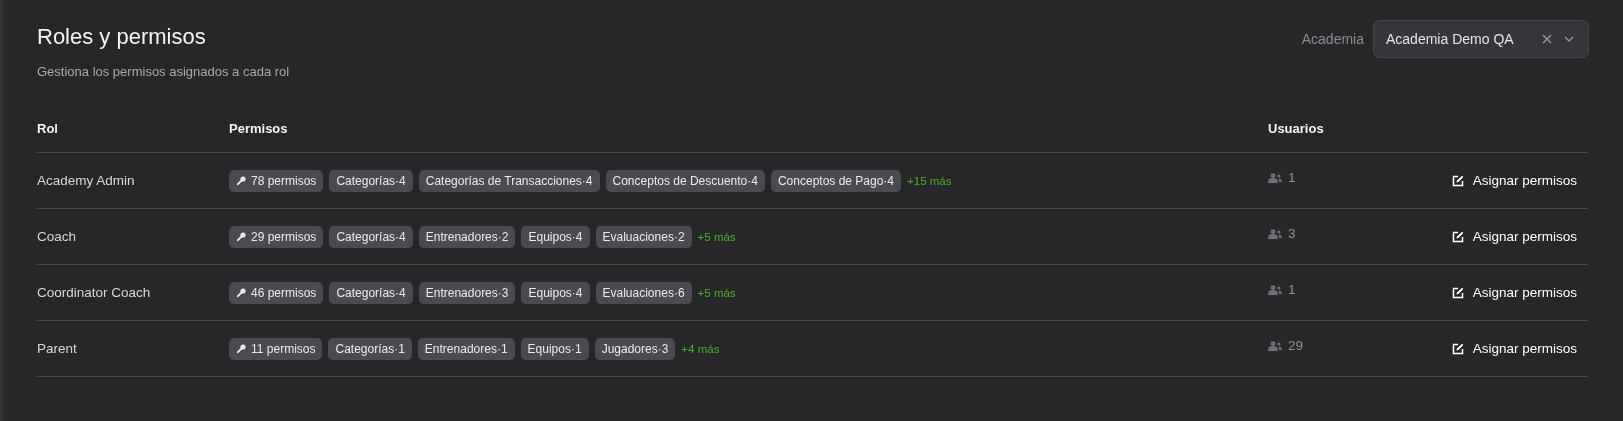 Image resolution: width=1623 pixels, height=421 pixels. What do you see at coordinates (284, 180) in the screenshot?
I see `permission-count: 78 permisos` at bounding box center [284, 180].